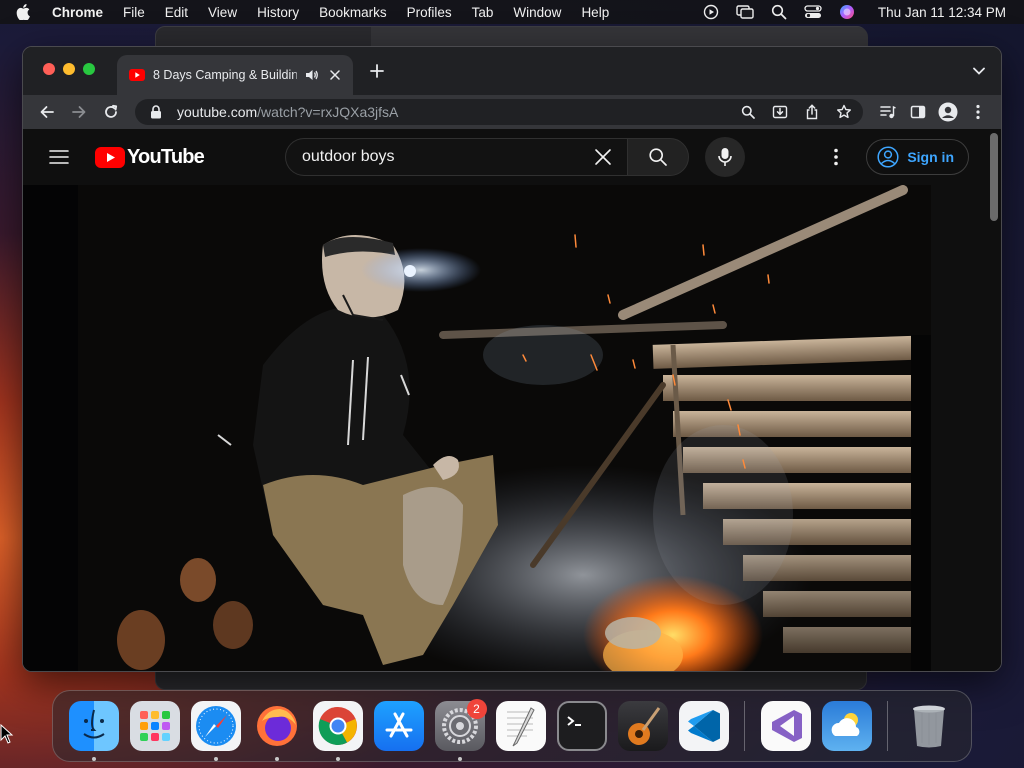  I want to click on safari-compass-icon, so click(215, 726).